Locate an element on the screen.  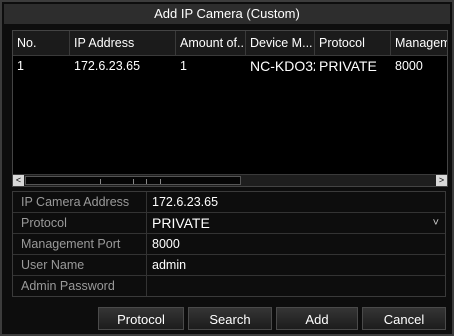
column-header-protocol: Protocol is located at coordinates (353, 43).